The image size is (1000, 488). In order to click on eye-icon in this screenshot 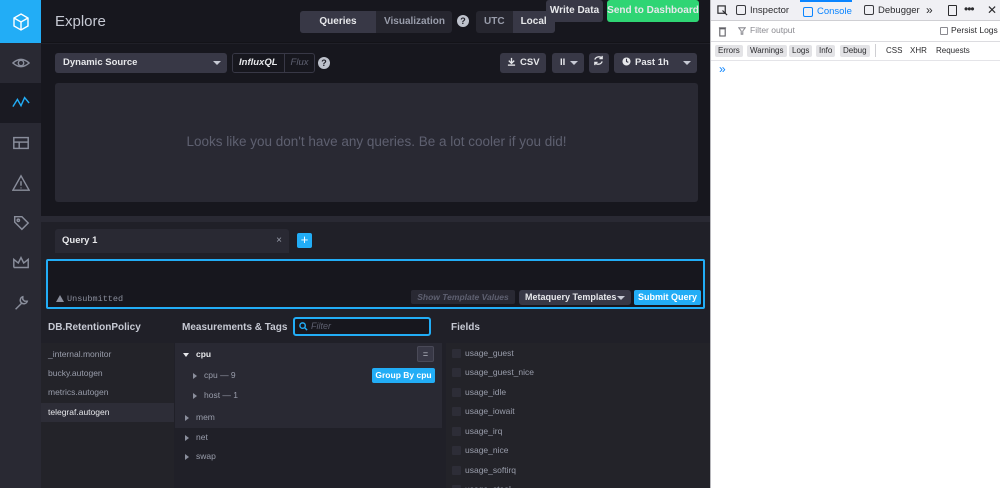, I will do `click(20, 63)`.